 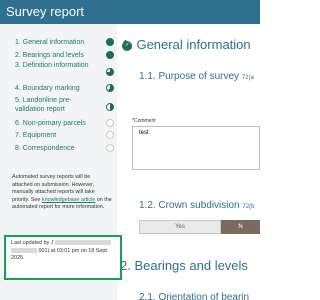 What do you see at coordinates (47, 88) in the screenshot?
I see `sidebar-item-label: 4. Boundary marking` at bounding box center [47, 88].